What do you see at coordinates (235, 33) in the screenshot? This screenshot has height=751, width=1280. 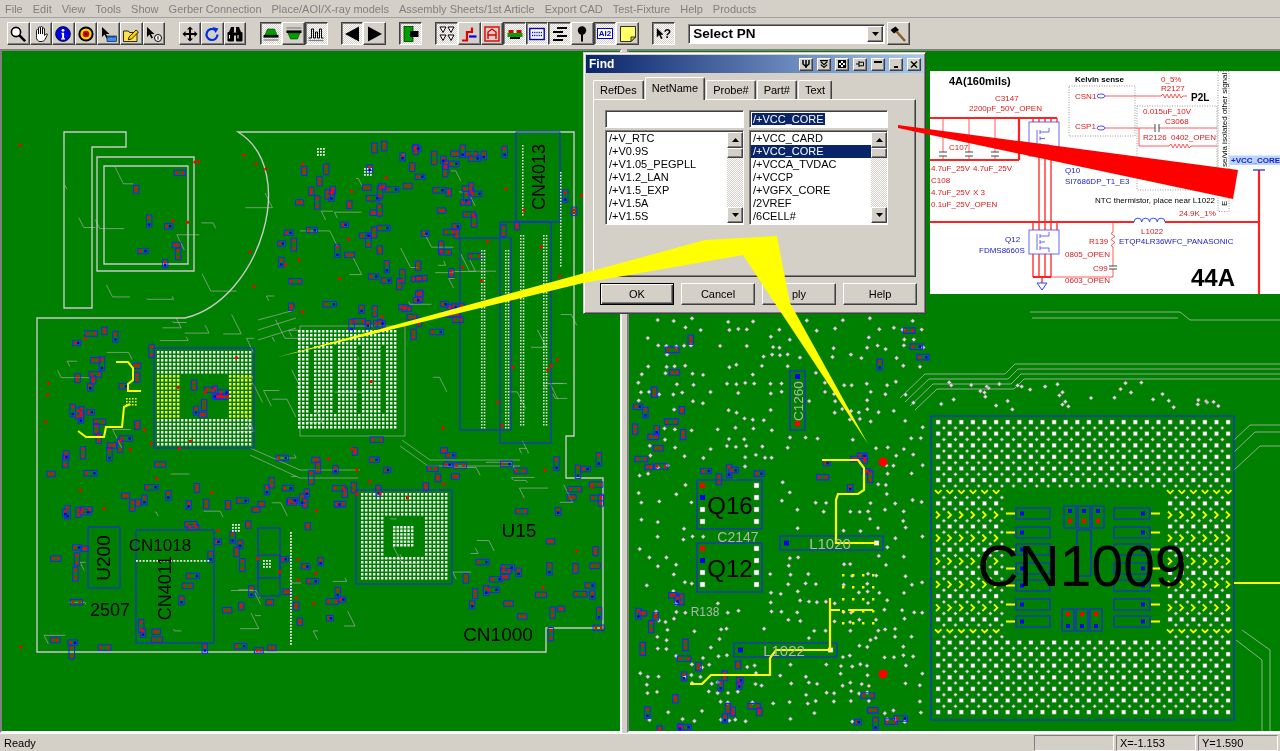 I see `binoculars-icon` at bounding box center [235, 33].